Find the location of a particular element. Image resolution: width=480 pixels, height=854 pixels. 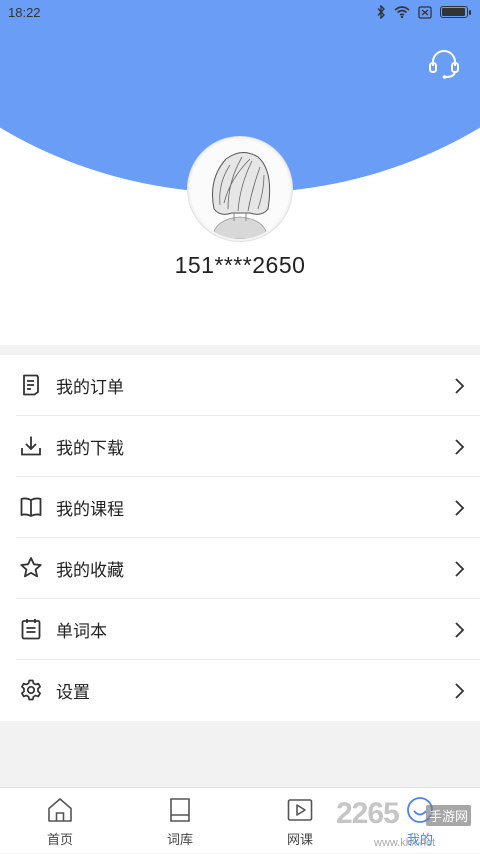

gear-icon is located at coordinates (31, 690).